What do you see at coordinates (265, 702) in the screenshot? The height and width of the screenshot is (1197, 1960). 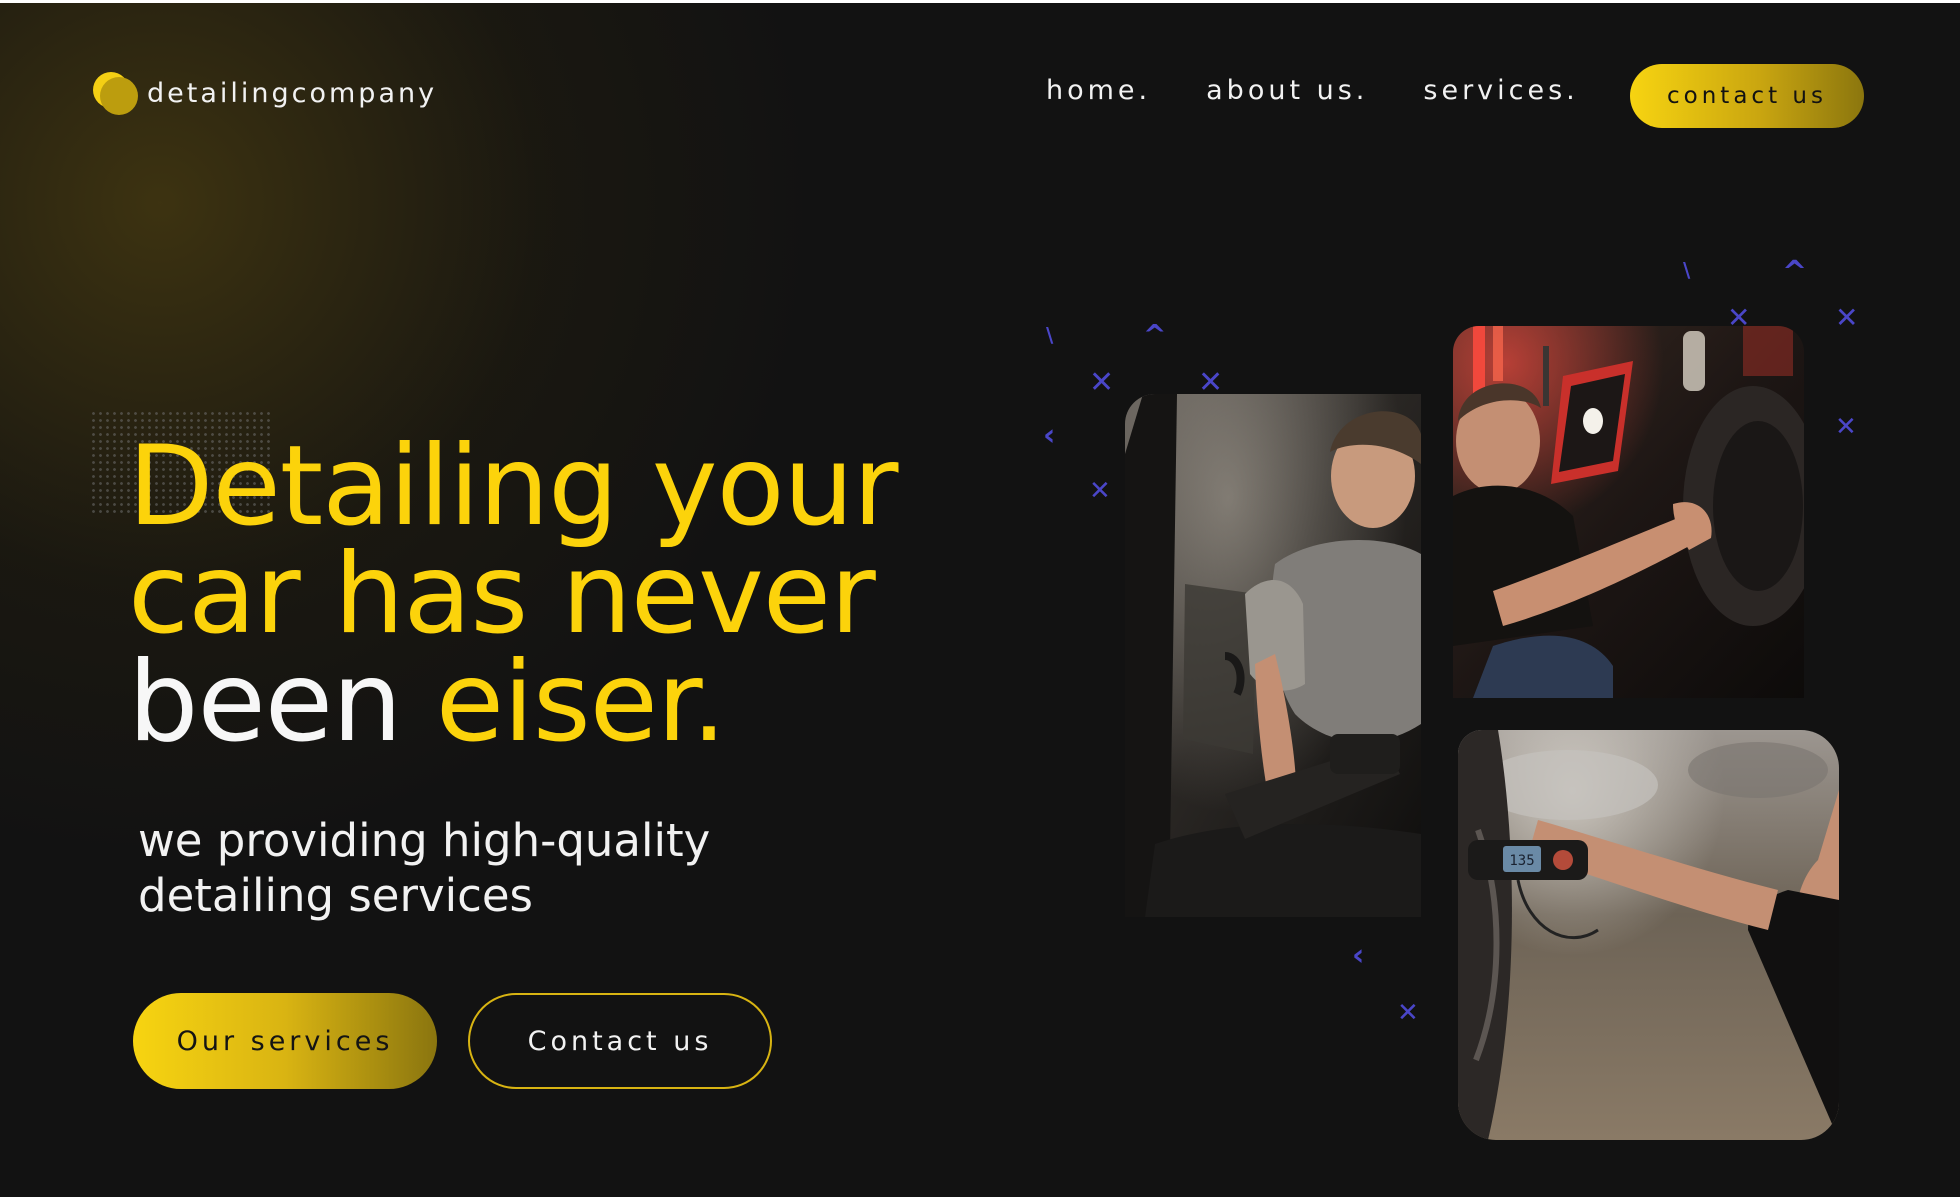 I see `hero-title-word-white: been` at bounding box center [265, 702].